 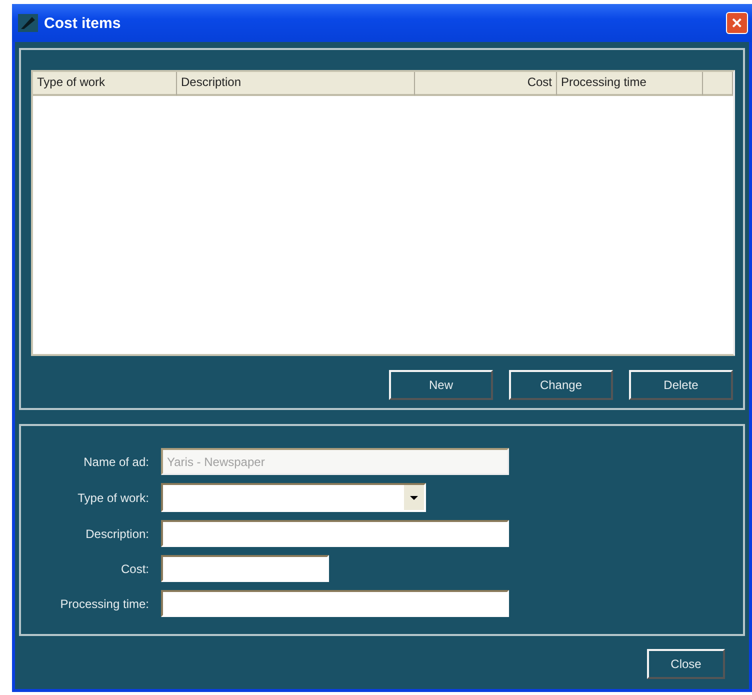 What do you see at coordinates (105, 84) in the screenshot?
I see `column-header: Type of work` at bounding box center [105, 84].